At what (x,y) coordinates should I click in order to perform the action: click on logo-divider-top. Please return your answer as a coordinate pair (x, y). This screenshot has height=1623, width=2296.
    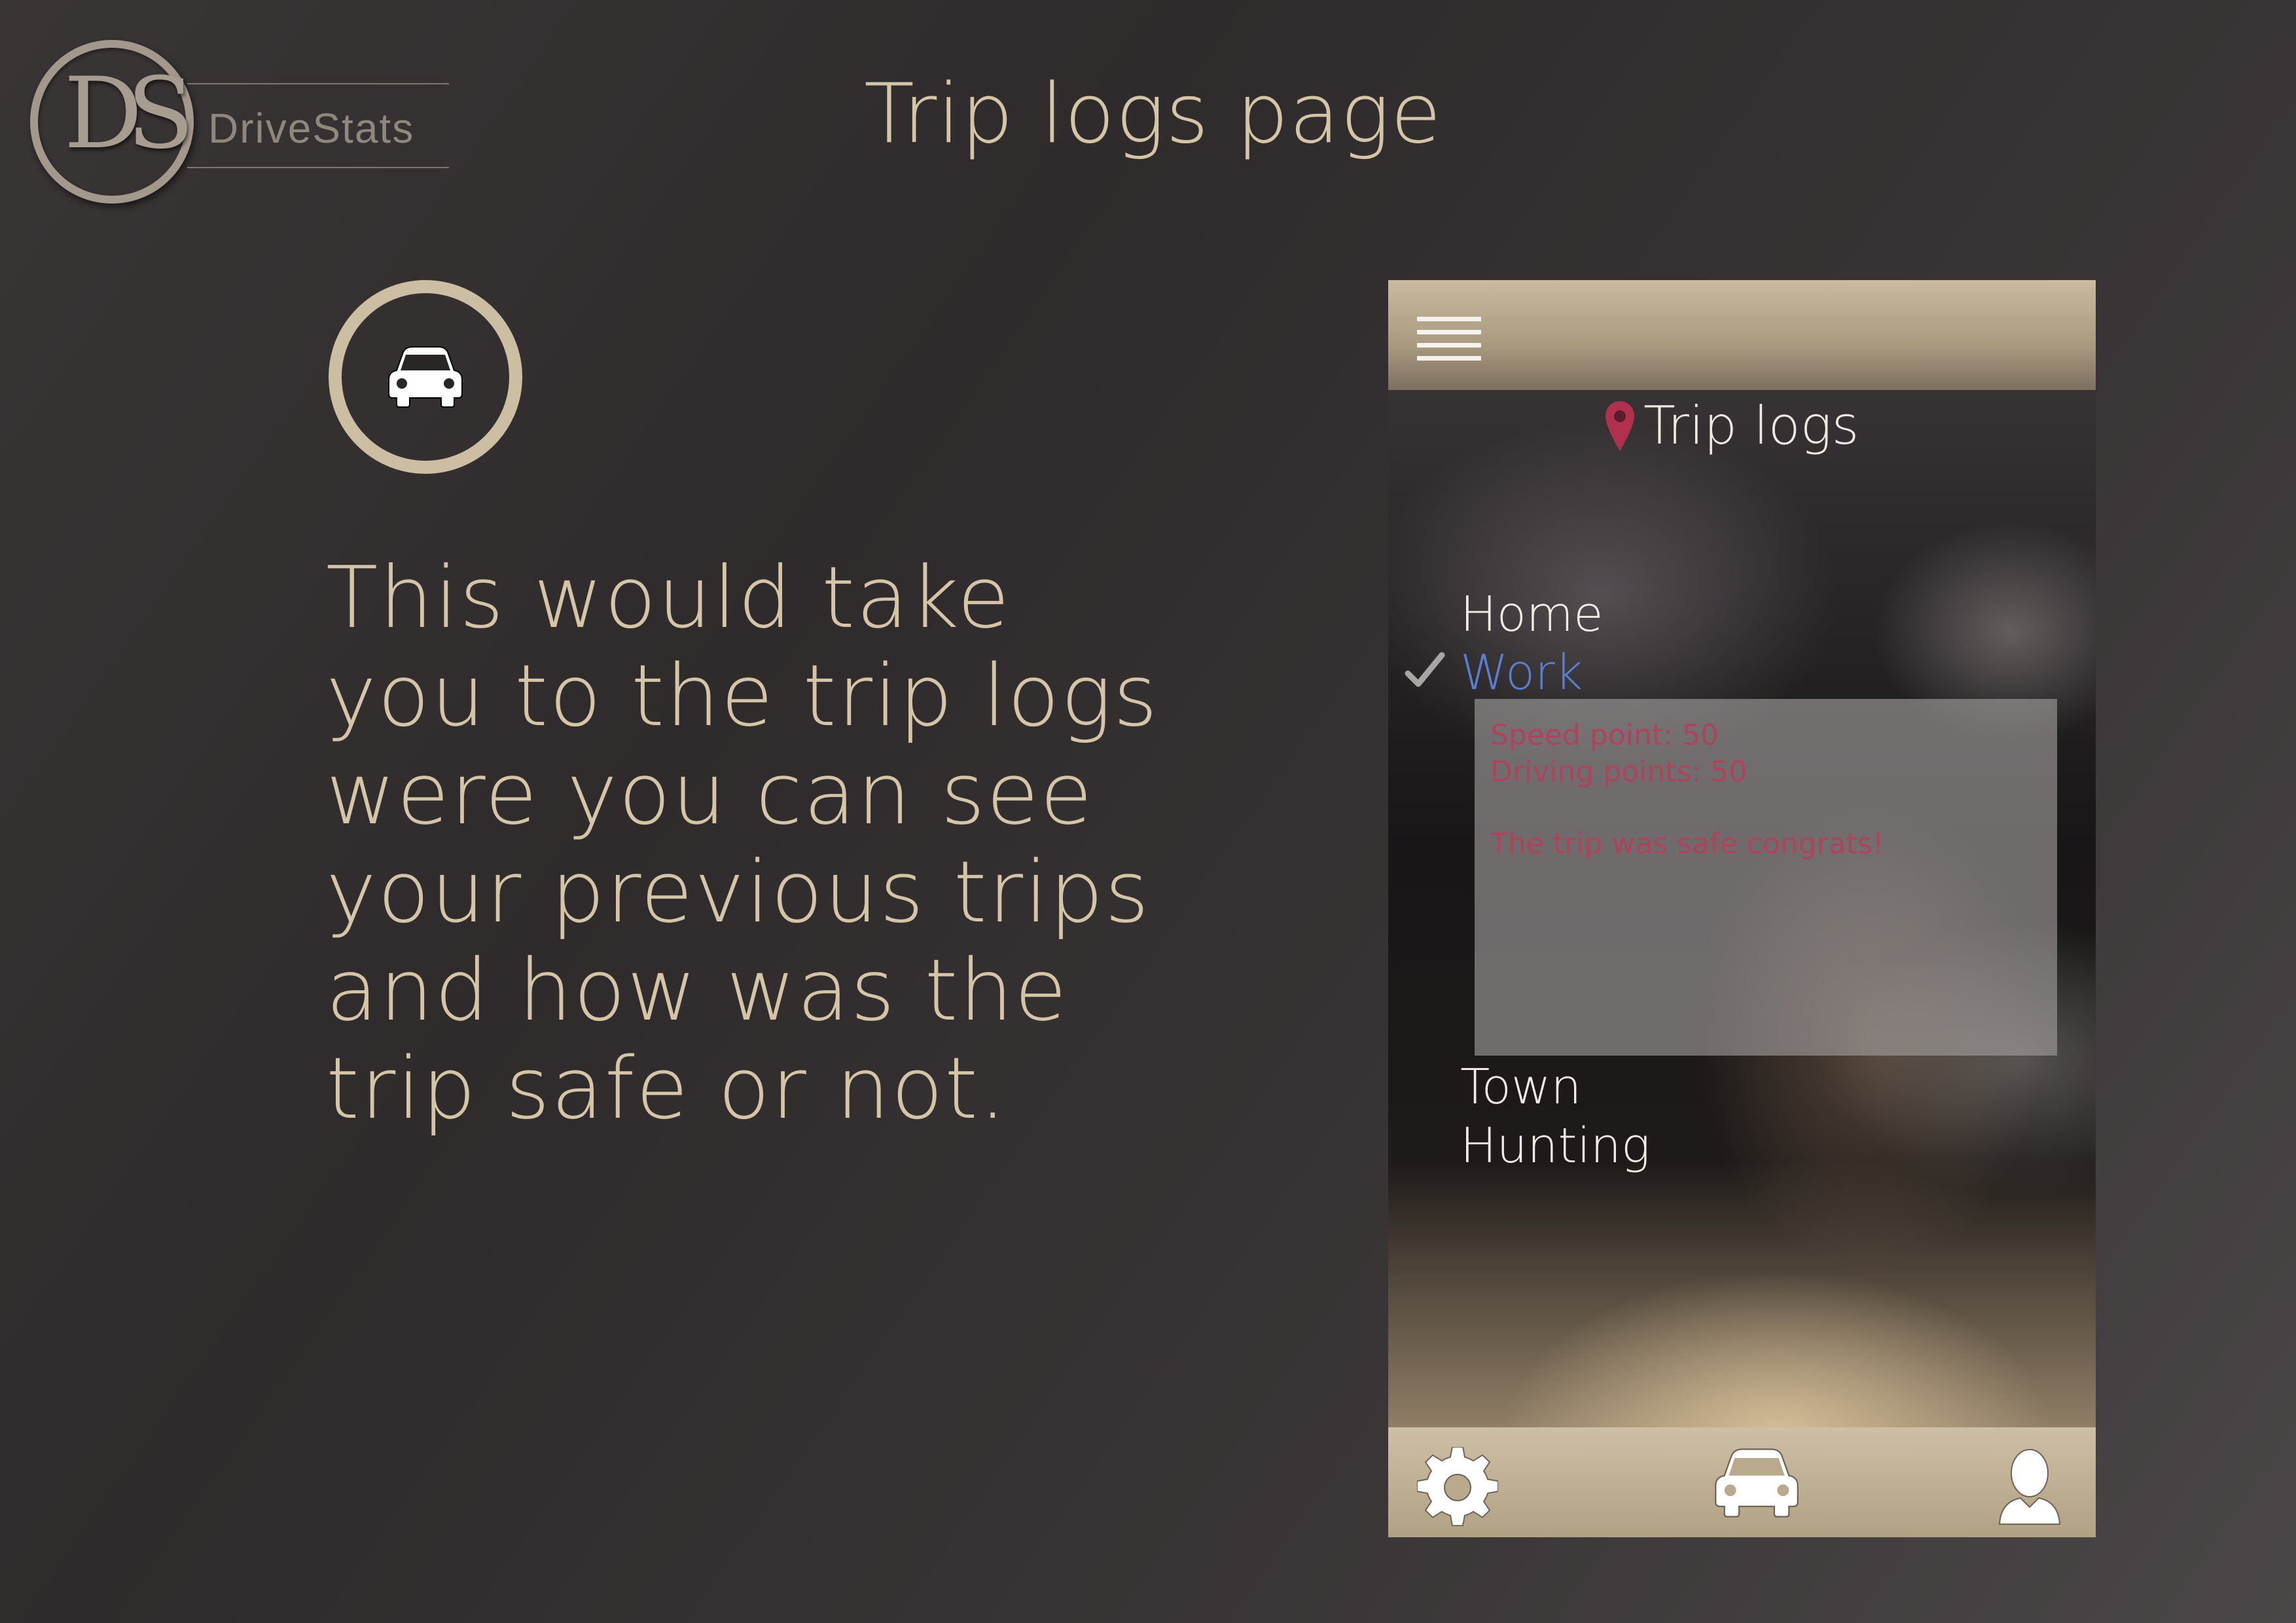
    Looking at the image, I should click on (318, 83).